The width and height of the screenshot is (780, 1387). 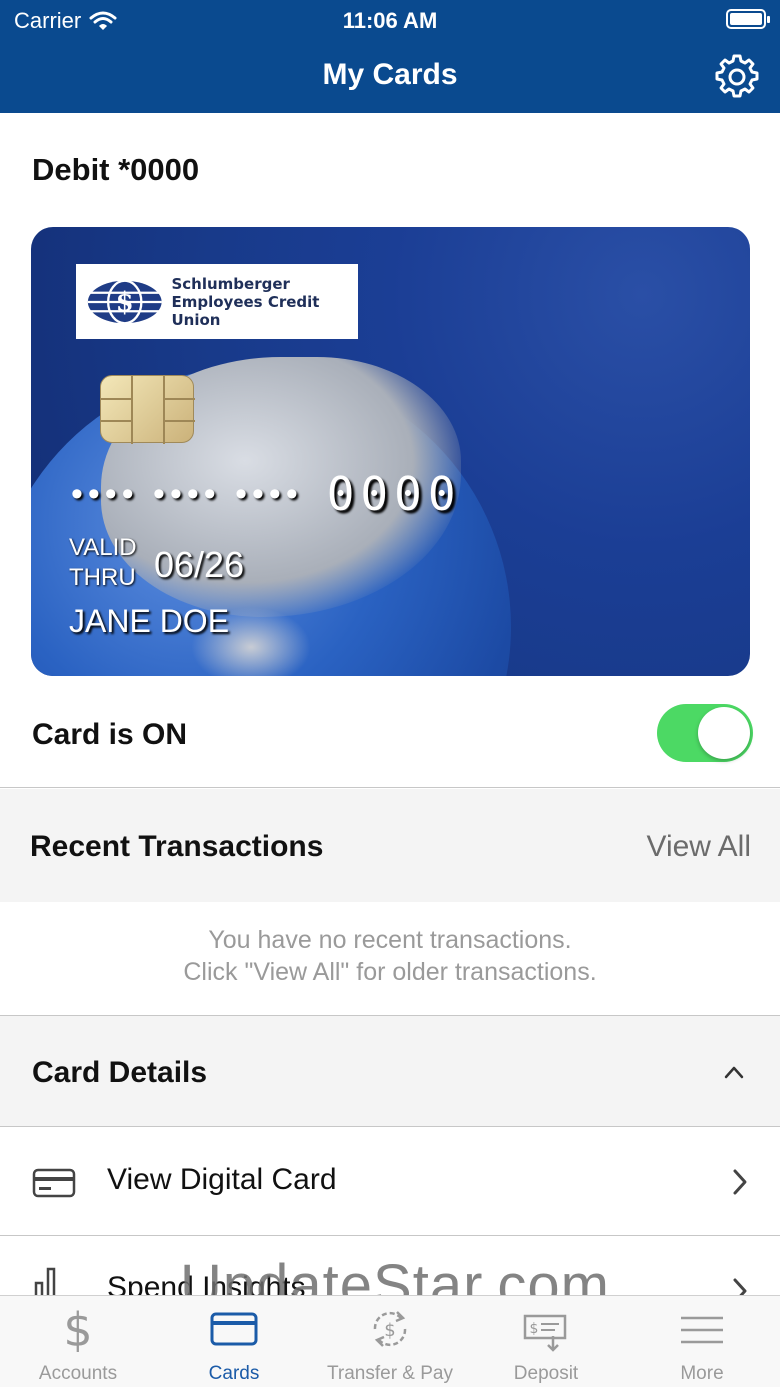 I want to click on card-last4: 0000, so click(x=394, y=494).